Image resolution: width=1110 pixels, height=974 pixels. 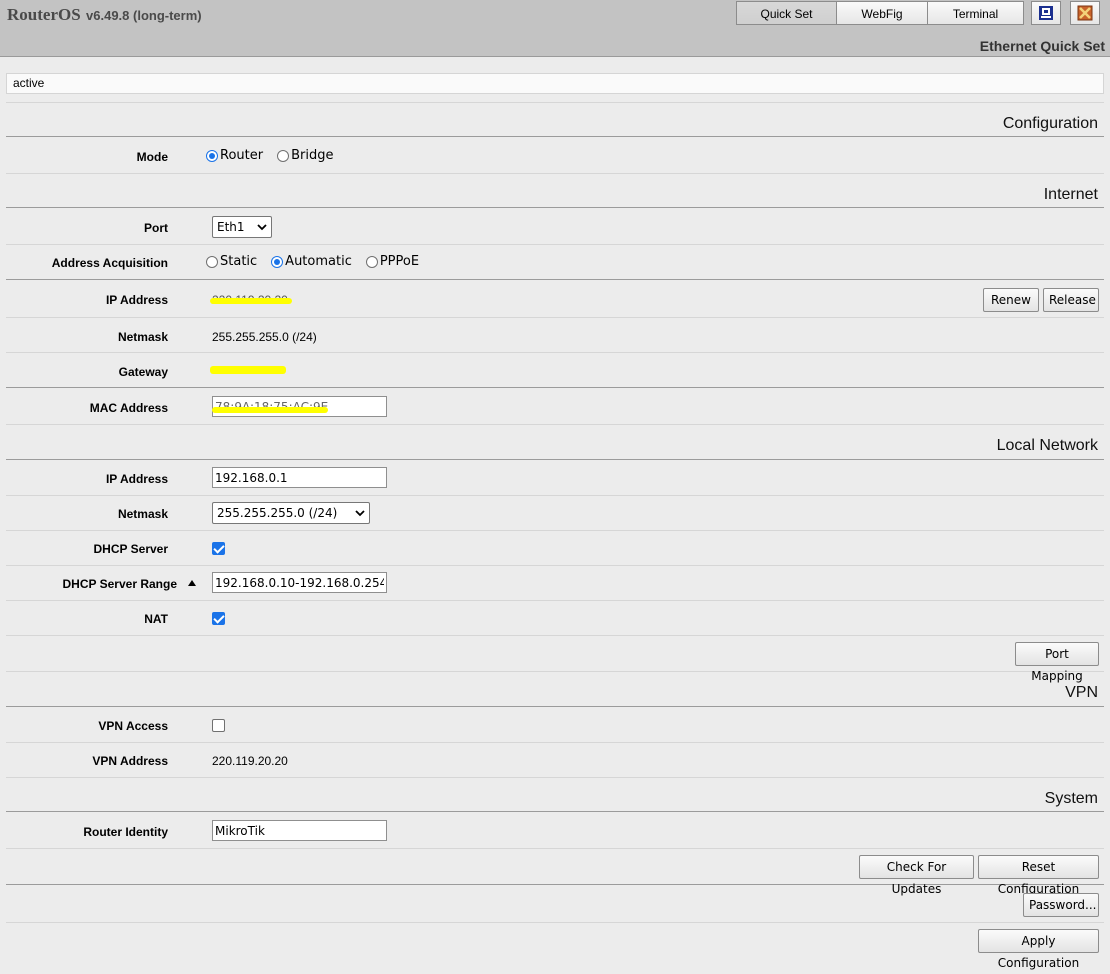 What do you see at coordinates (1042, 46) in the screenshot?
I see `page-subtitle: Ethernet Quick Set` at bounding box center [1042, 46].